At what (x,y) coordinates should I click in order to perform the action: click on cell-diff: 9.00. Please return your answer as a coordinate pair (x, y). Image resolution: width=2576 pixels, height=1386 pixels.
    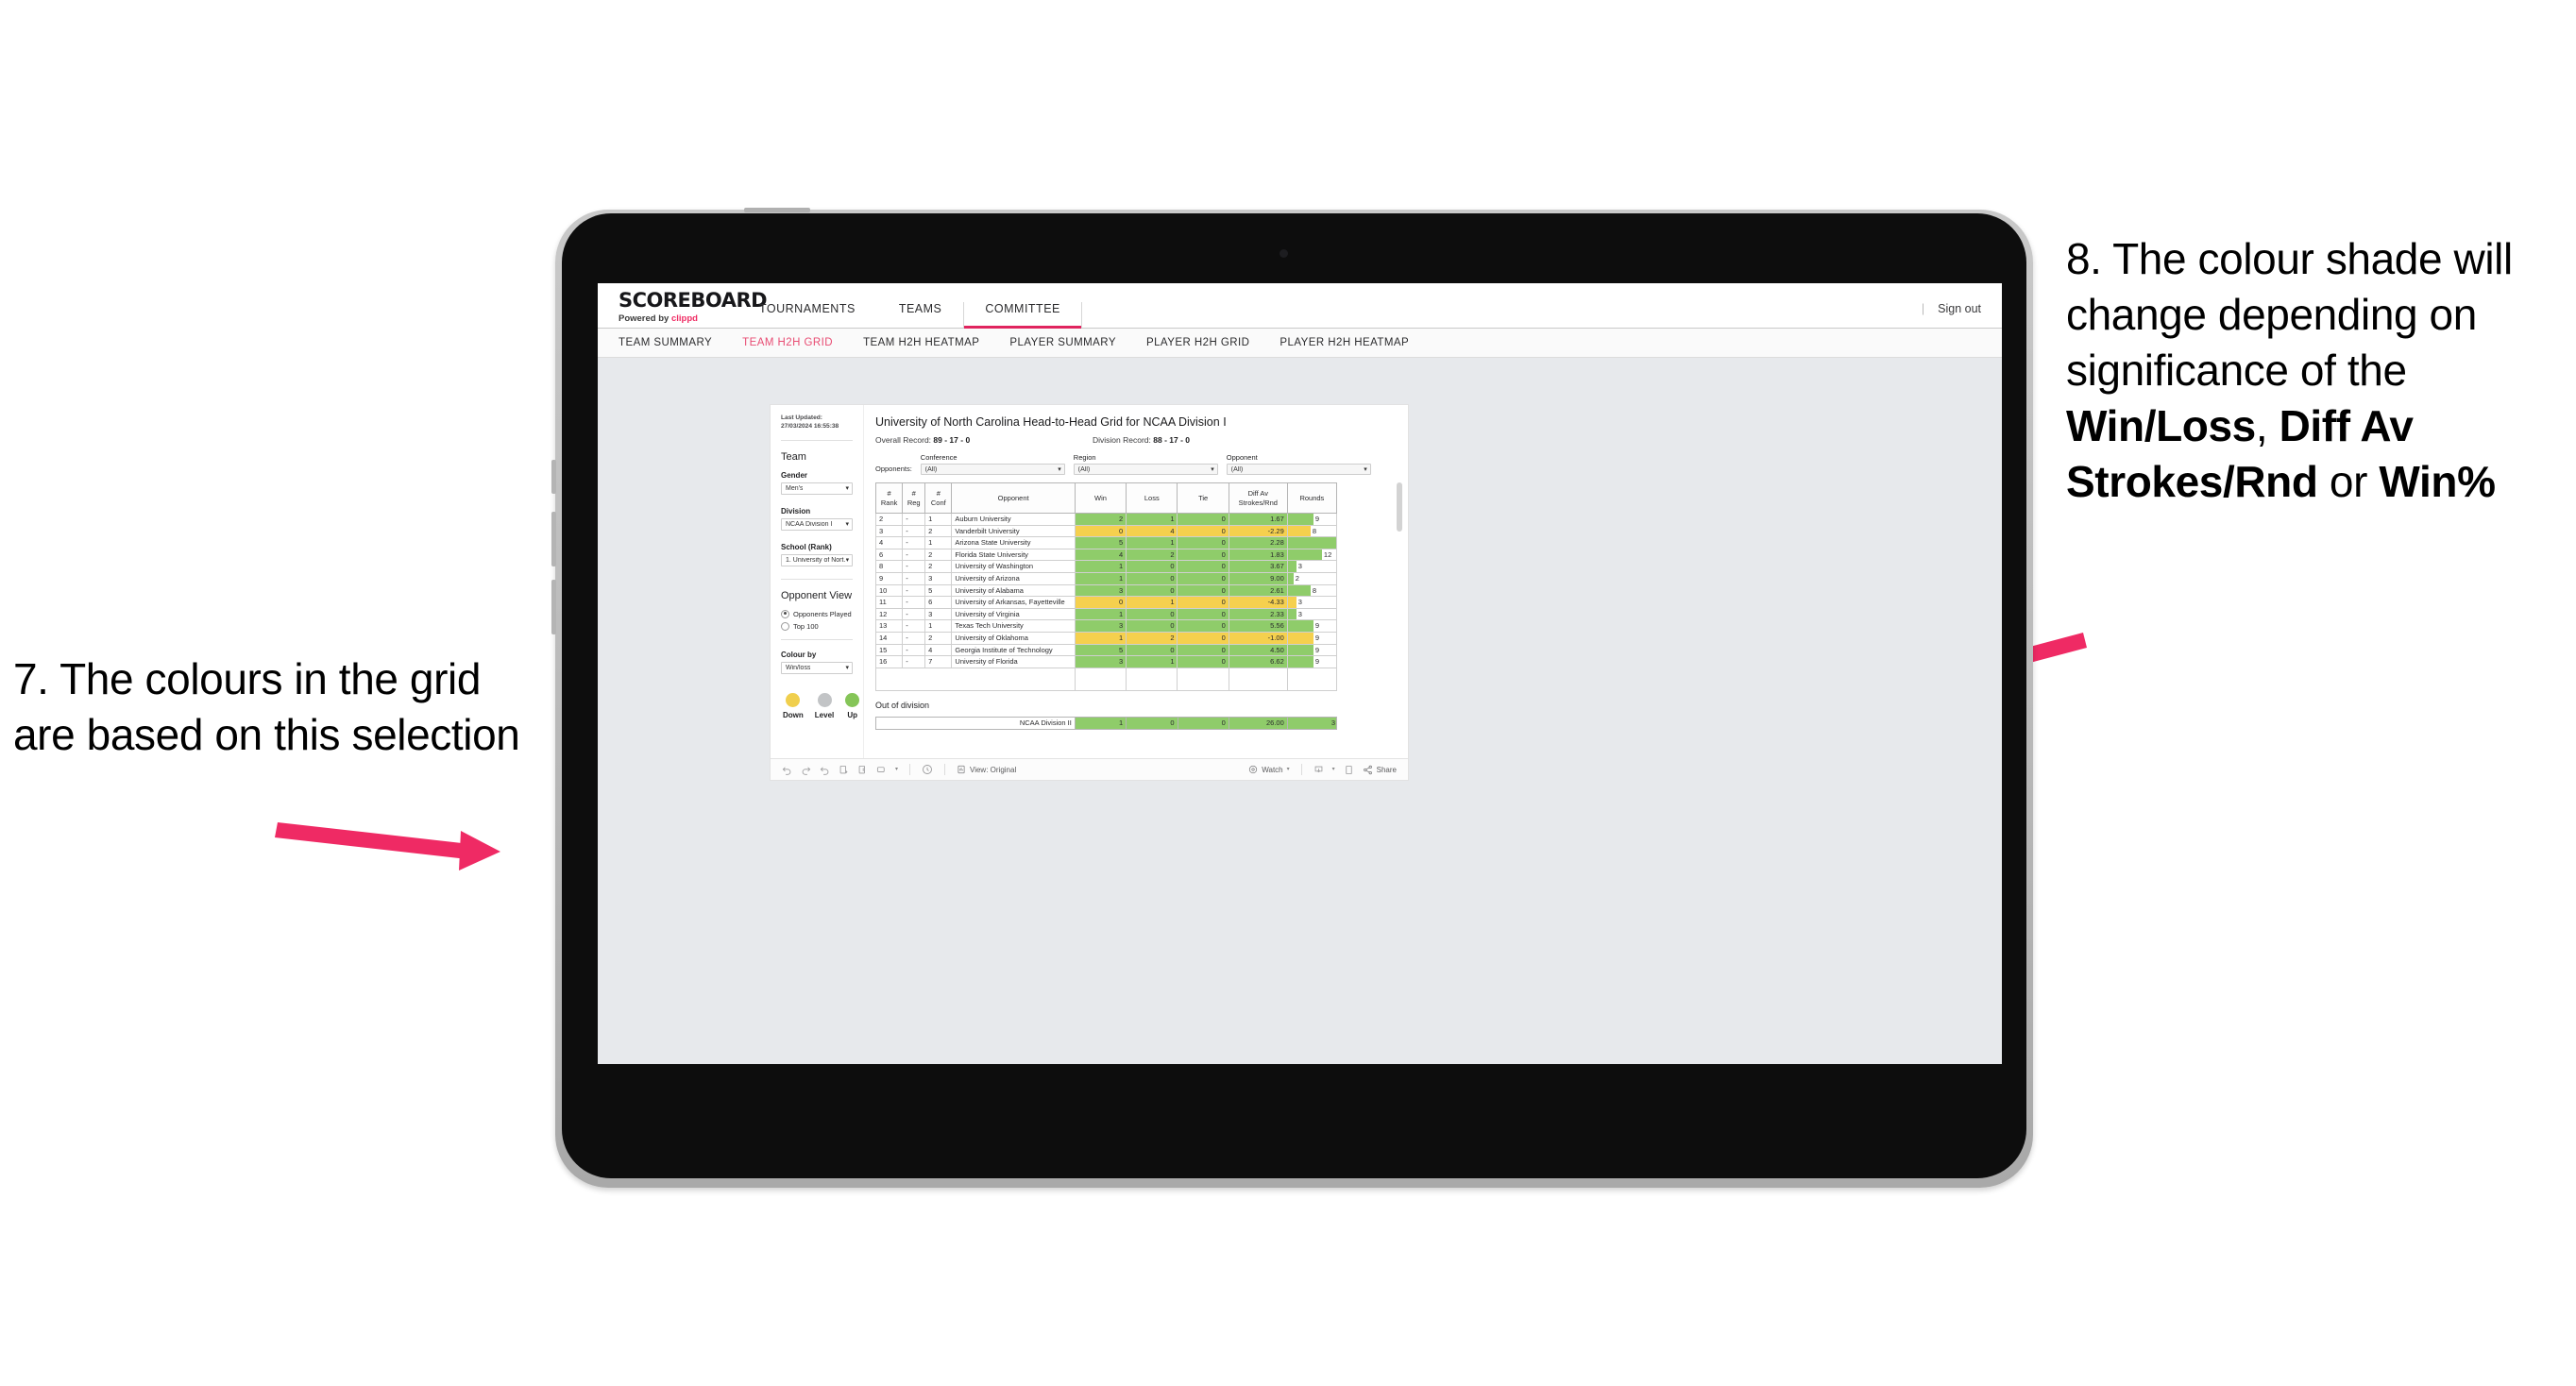
    Looking at the image, I should click on (1258, 578).